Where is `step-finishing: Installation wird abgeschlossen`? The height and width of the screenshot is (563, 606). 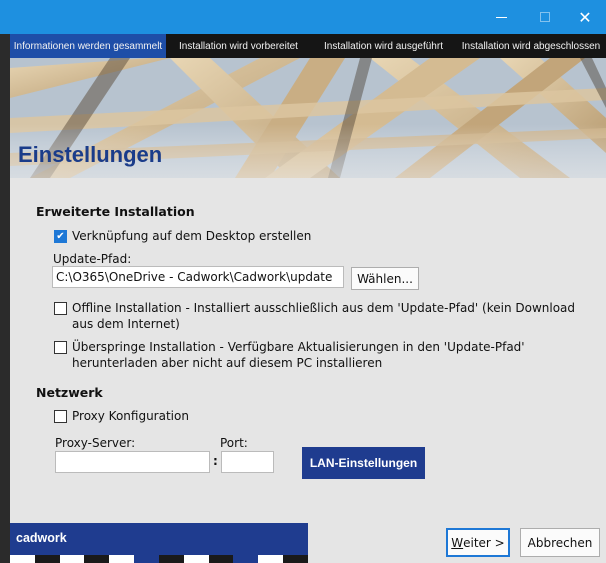 step-finishing: Installation wird abgeschlossen is located at coordinates (531, 46).